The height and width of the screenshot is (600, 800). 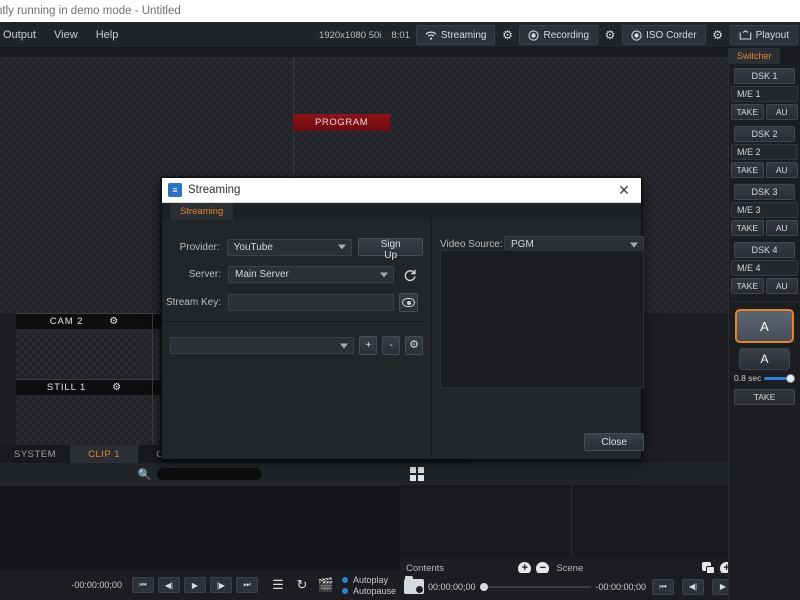 What do you see at coordinates (486, 521) in the screenshot?
I see `contents-list-panel` at bounding box center [486, 521].